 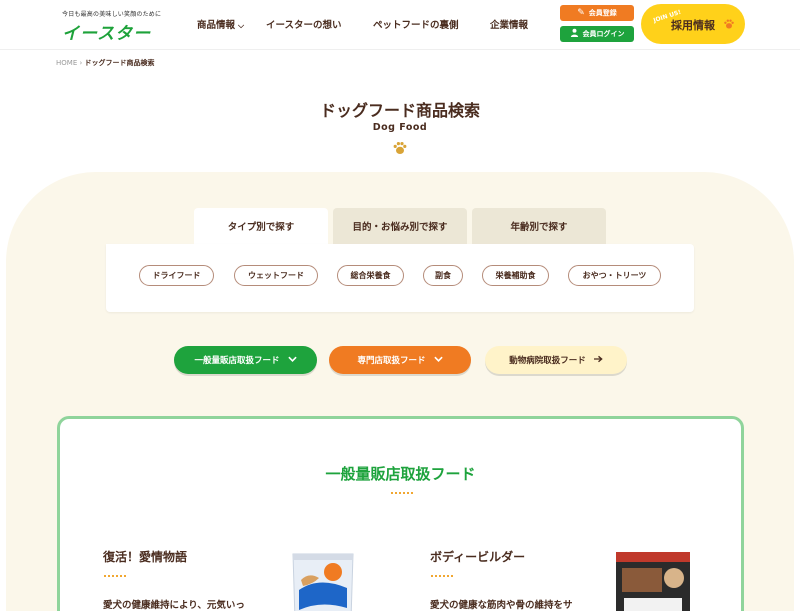 I want to click on tab-by-age: 年齢別で探す, so click(x=539, y=226).